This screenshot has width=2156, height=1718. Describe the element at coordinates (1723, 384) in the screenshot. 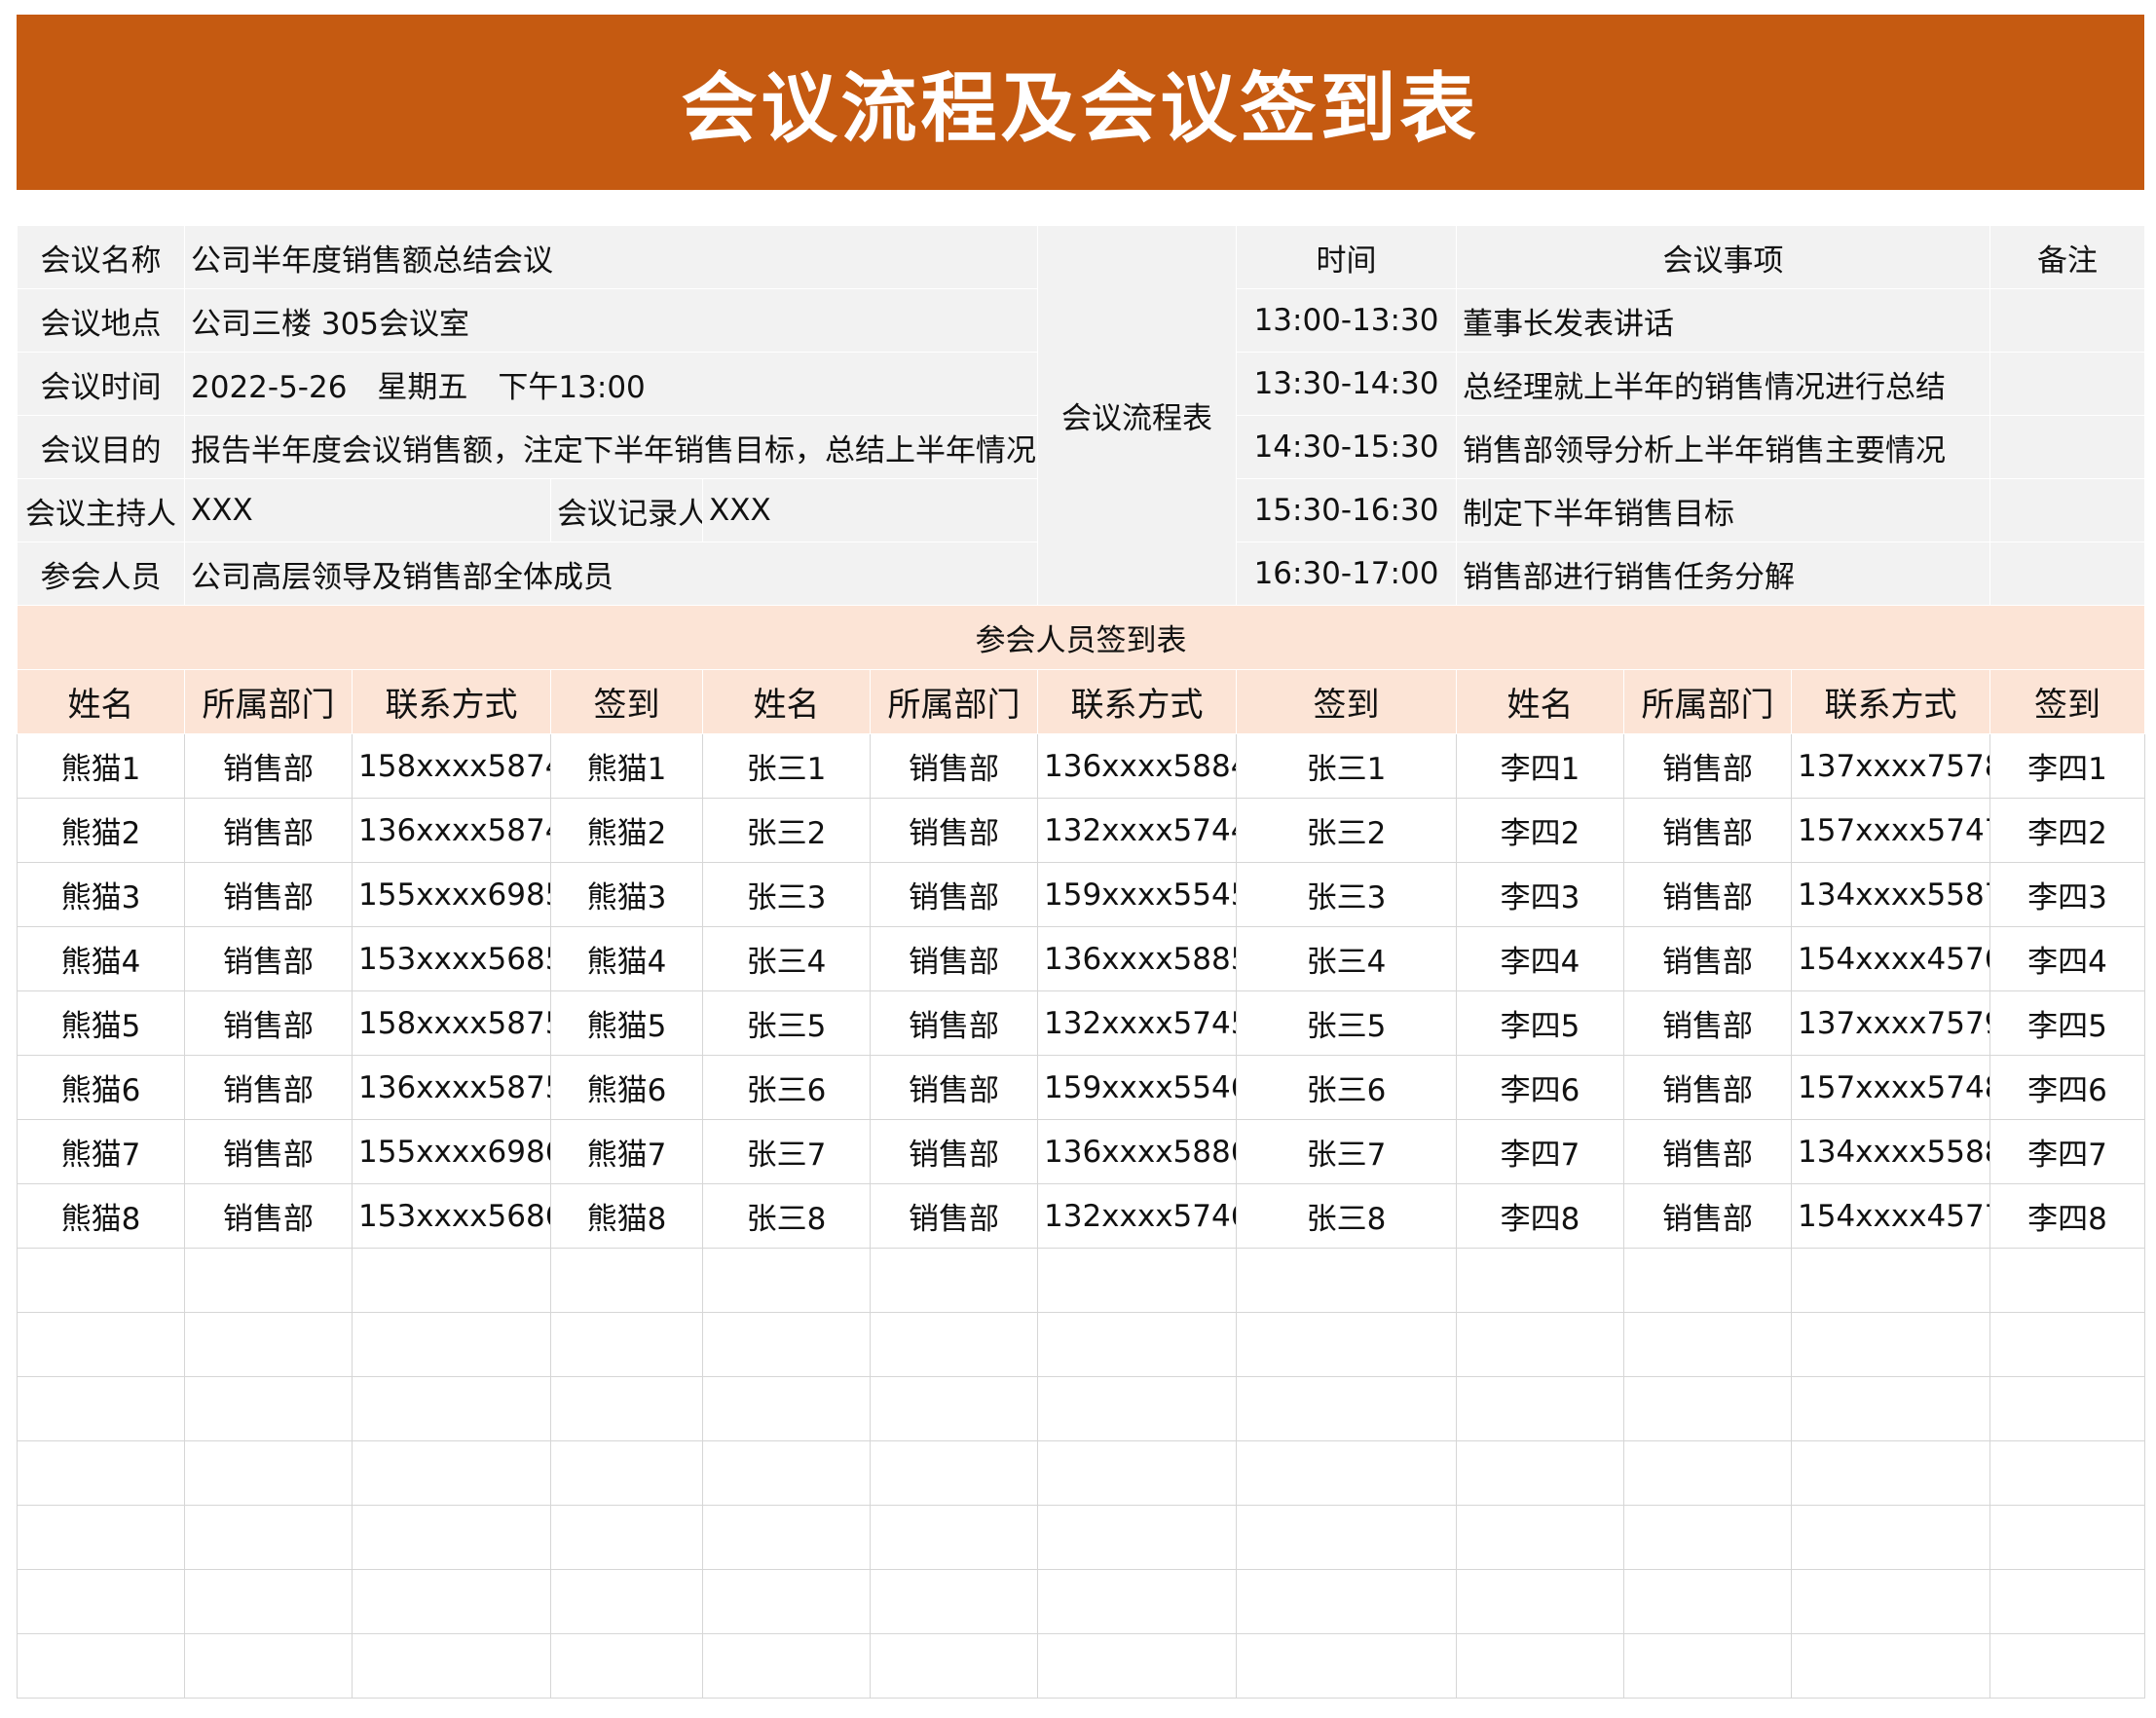

I see `flow-item: 总经理就上半年的销售情况进行总结` at that location.